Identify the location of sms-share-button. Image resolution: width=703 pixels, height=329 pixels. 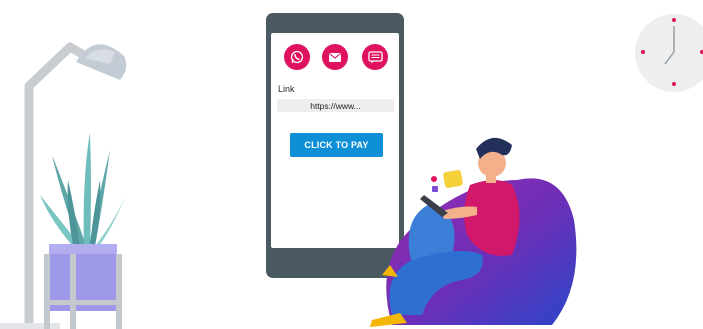
(375, 57).